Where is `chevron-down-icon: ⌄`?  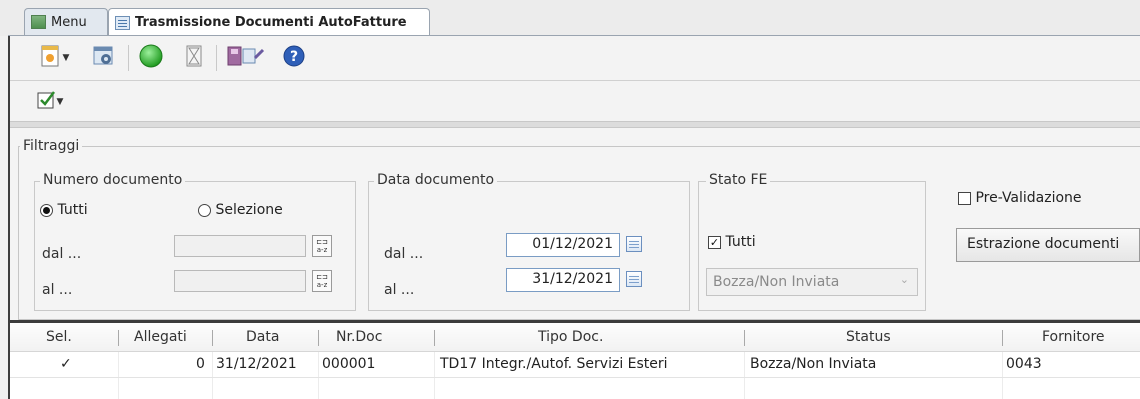 chevron-down-icon: ⌄ is located at coordinates (904, 279).